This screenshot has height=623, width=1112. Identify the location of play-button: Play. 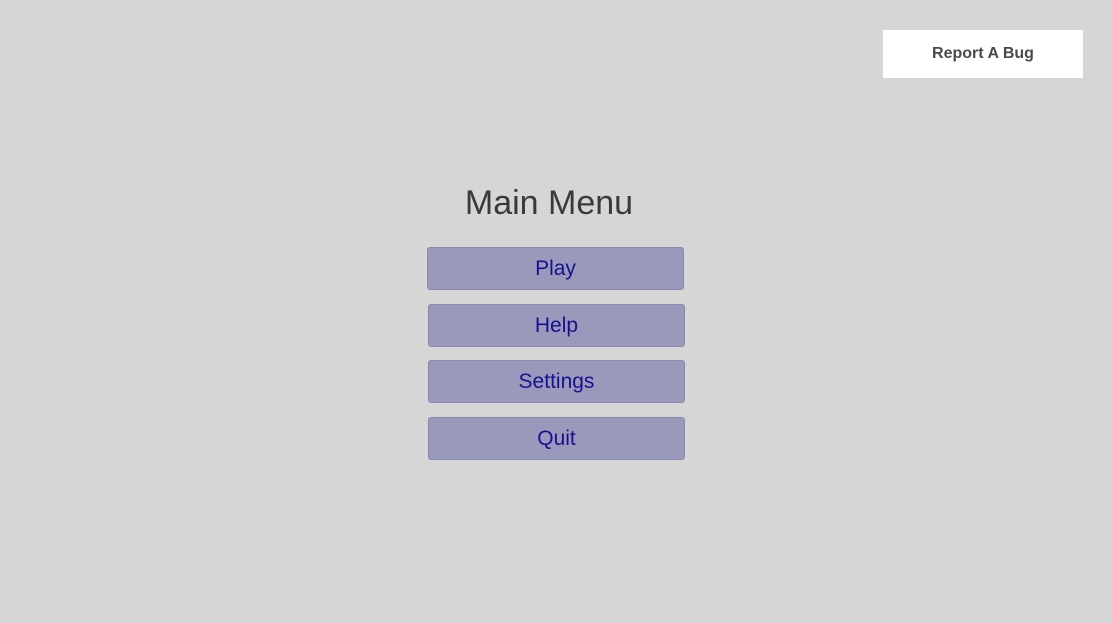
(555, 268).